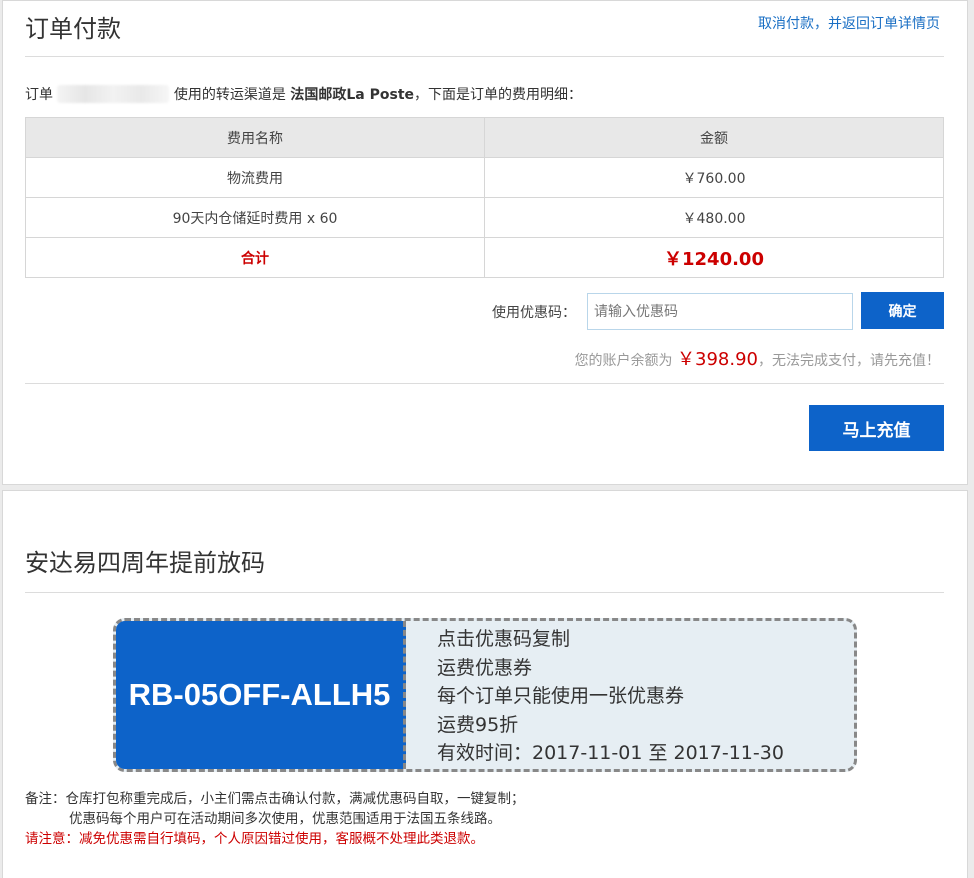  Describe the element at coordinates (610, 753) in the screenshot. I see `coupon-detail-validity: 有效时间：2017-11-01 至 2017-11-30` at that location.